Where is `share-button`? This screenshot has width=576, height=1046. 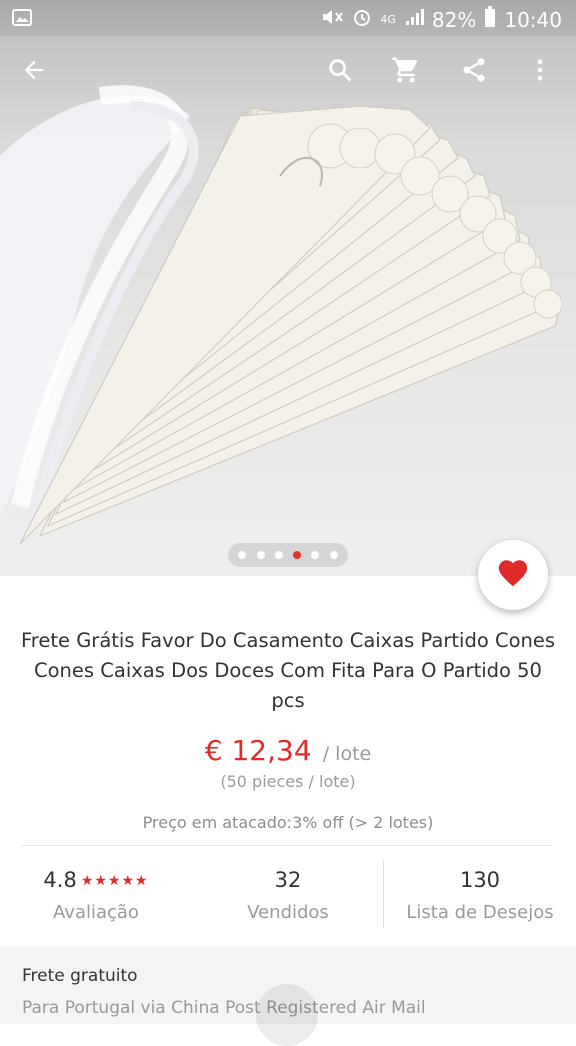 share-button is located at coordinates (474, 72).